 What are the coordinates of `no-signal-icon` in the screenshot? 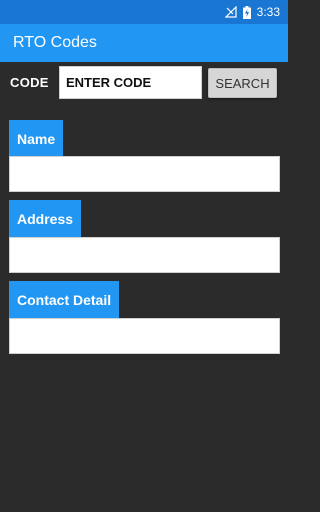 It's located at (230, 12).